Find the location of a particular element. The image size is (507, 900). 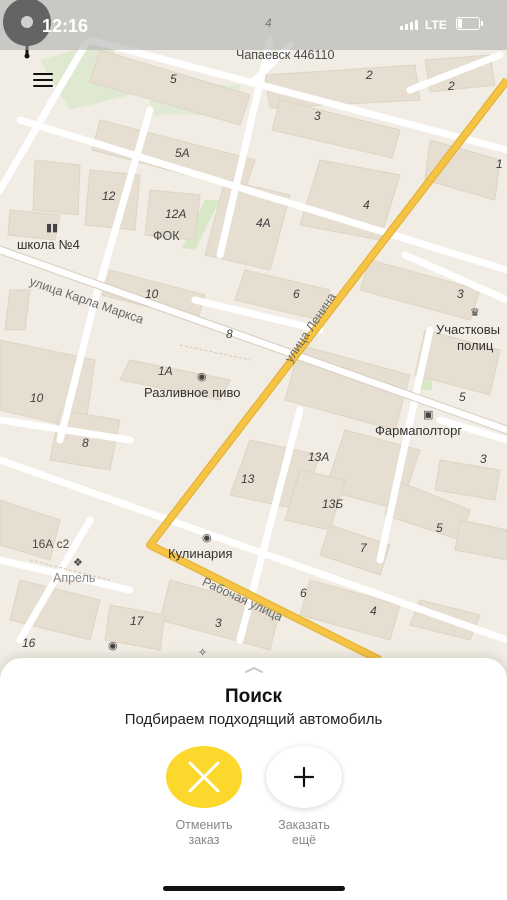

address-label: 5А is located at coordinates (182, 153).